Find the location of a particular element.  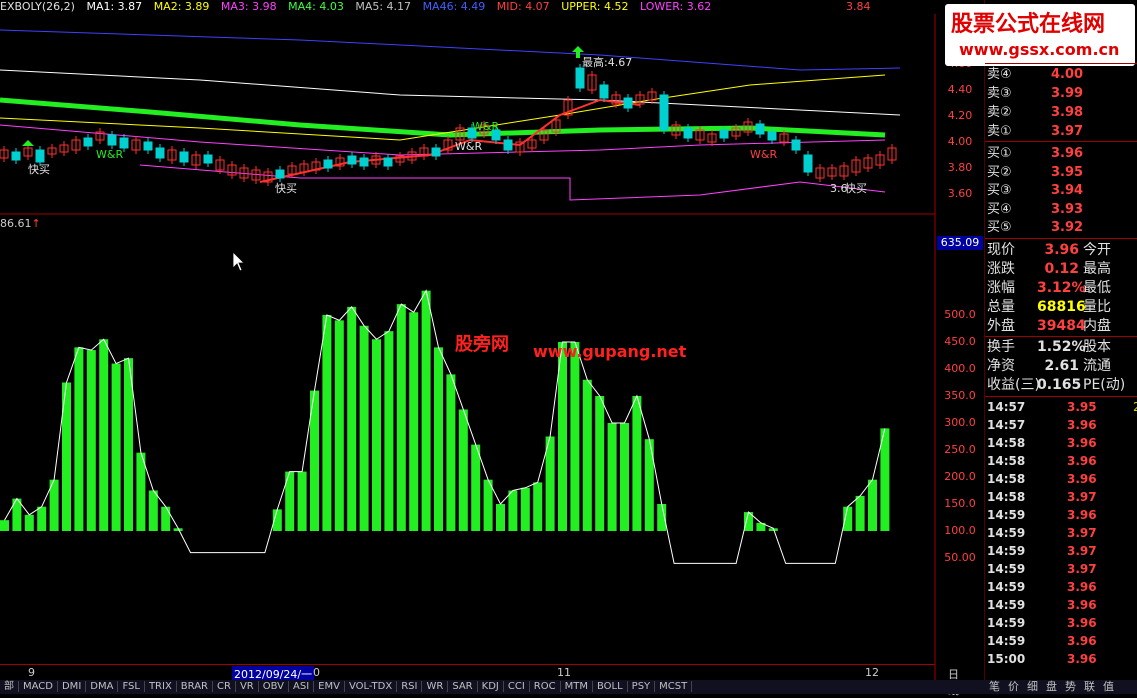

indicator-tab: RSI is located at coordinates (410, 686).